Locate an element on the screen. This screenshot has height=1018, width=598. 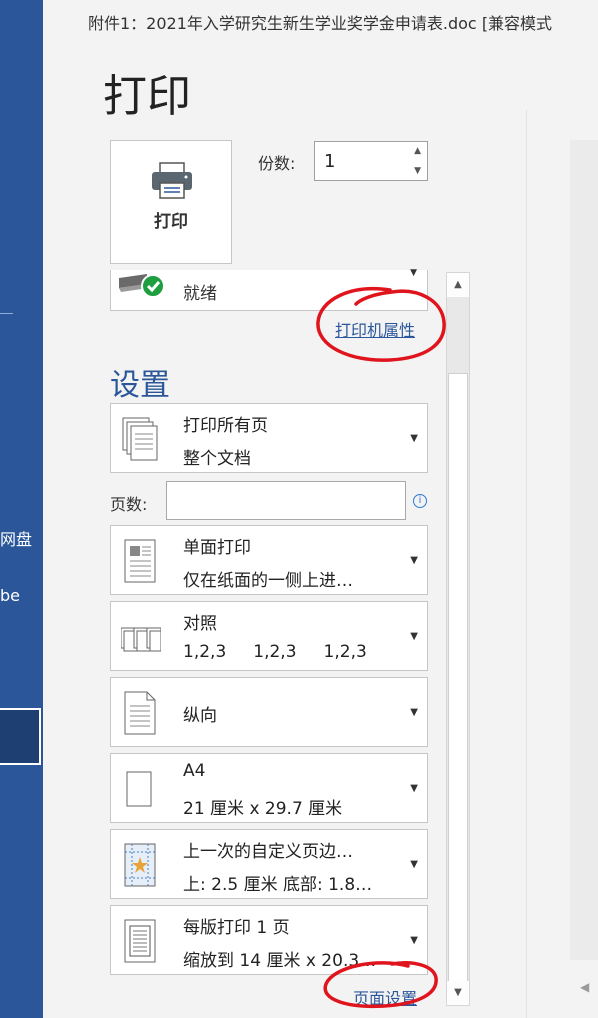
check-circle-icon is located at coordinates (153, 286).